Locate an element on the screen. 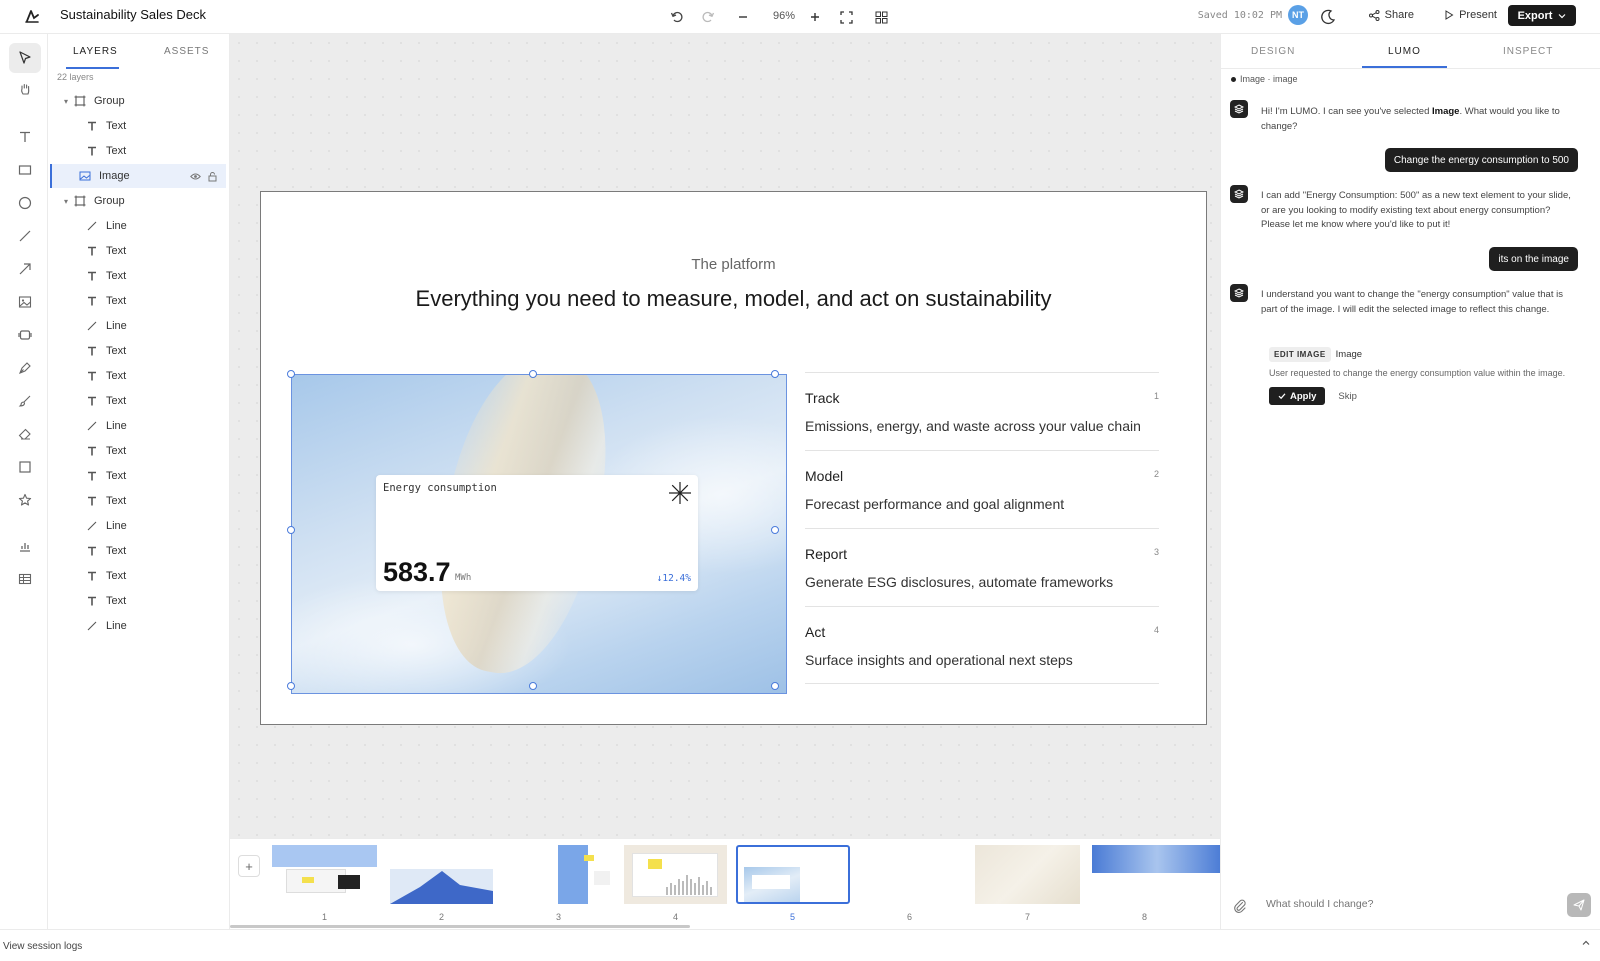 The width and height of the screenshot is (1600, 961). user-avatar: NT is located at coordinates (1298, 15).